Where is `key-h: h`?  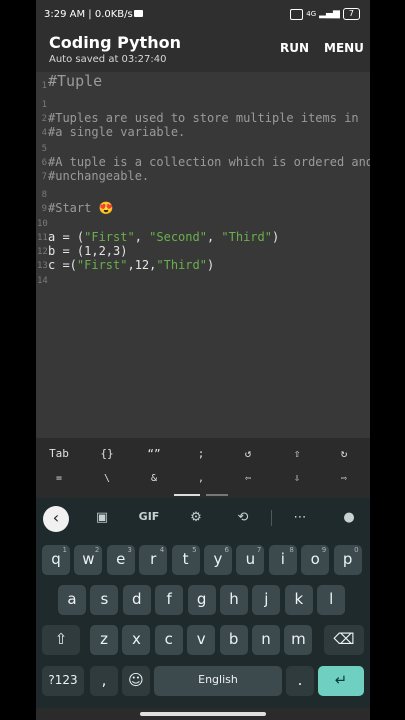 key-h: h is located at coordinates (234, 600).